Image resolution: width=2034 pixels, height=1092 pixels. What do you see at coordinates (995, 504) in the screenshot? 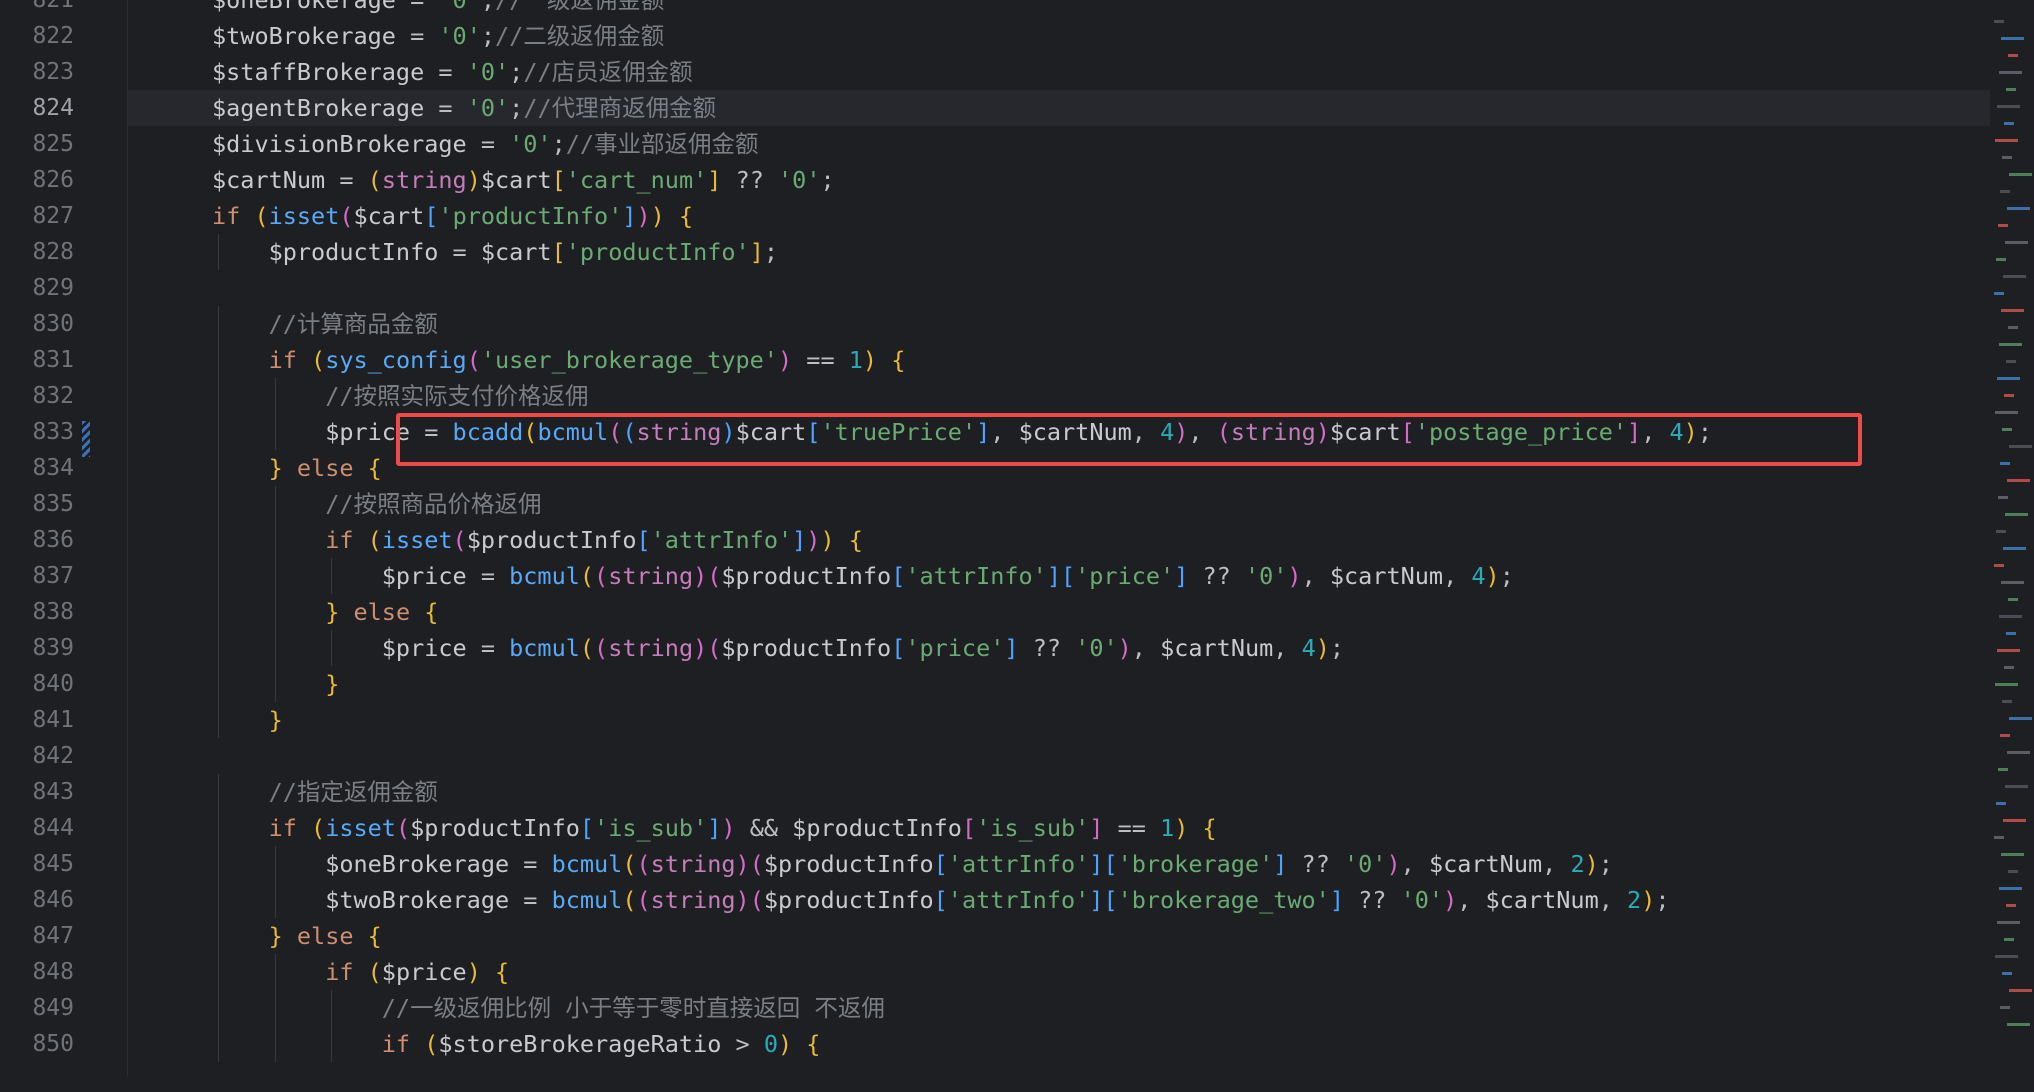
I see `code-line: 835 //按照商品价格返佣` at bounding box center [995, 504].